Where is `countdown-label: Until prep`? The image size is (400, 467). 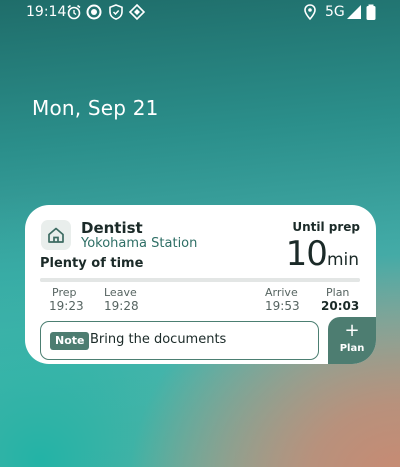
countdown-label: Until prep is located at coordinates (326, 227).